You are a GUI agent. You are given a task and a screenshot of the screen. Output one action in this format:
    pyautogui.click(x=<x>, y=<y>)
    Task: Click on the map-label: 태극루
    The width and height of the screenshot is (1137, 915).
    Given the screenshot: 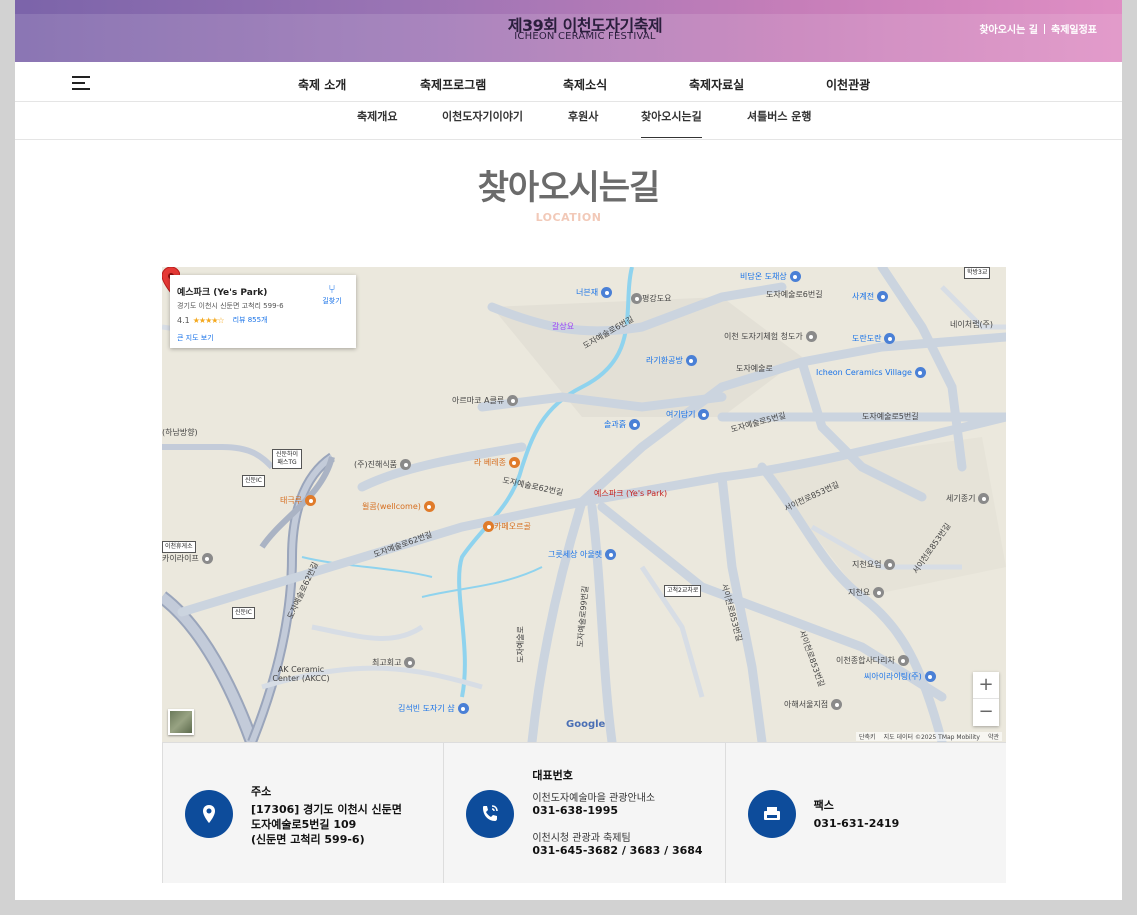 What is the action you would take?
    pyautogui.click(x=298, y=500)
    